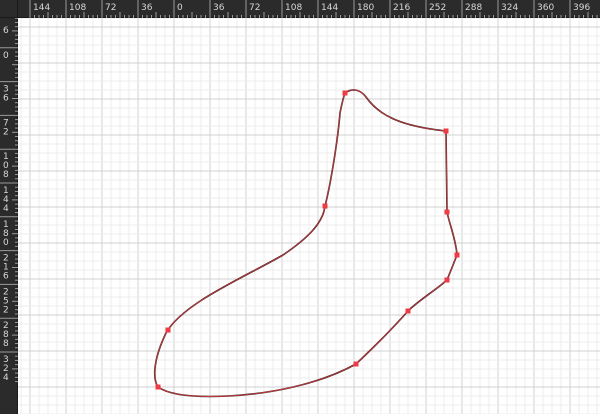 Image resolution: width=600 pixels, height=418 pixels. What do you see at coordinates (365, 8) in the screenshot?
I see `ruler-label: 180` at bounding box center [365, 8].